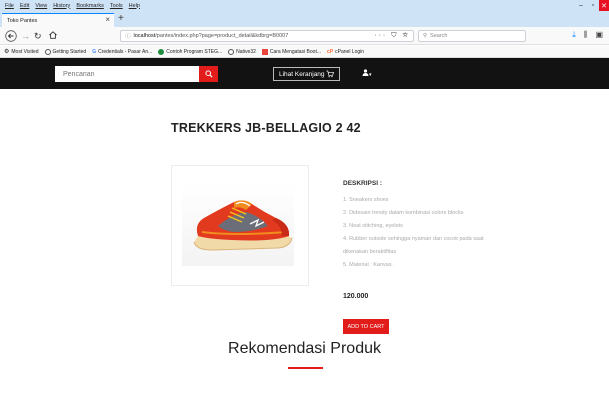 The width and height of the screenshot is (609, 398). Describe the element at coordinates (7, 52) in the screenshot. I see `gear-icon: ⚙` at that location.